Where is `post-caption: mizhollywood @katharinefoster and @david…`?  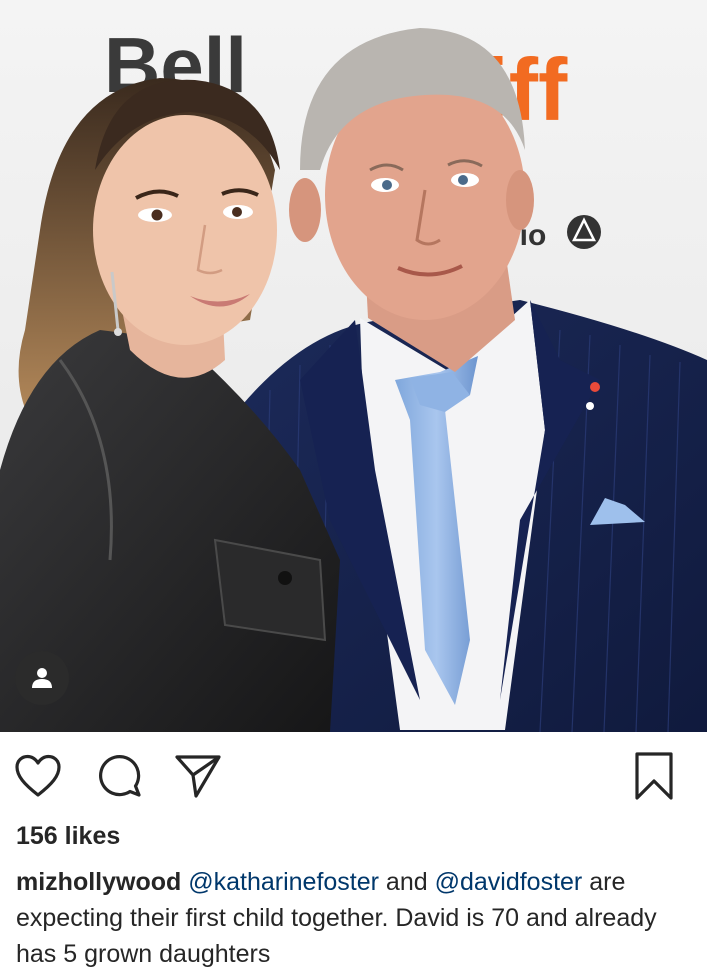 post-caption: mizhollywood @katharinefoster and @david… is located at coordinates (356, 918).